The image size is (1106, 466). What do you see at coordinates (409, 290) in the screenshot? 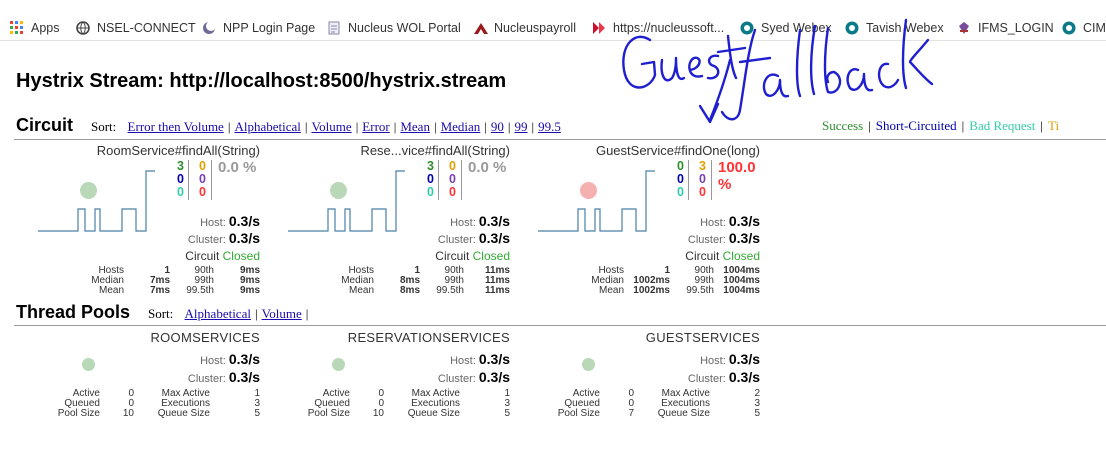
I see `stat-value: 8ms` at bounding box center [409, 290].